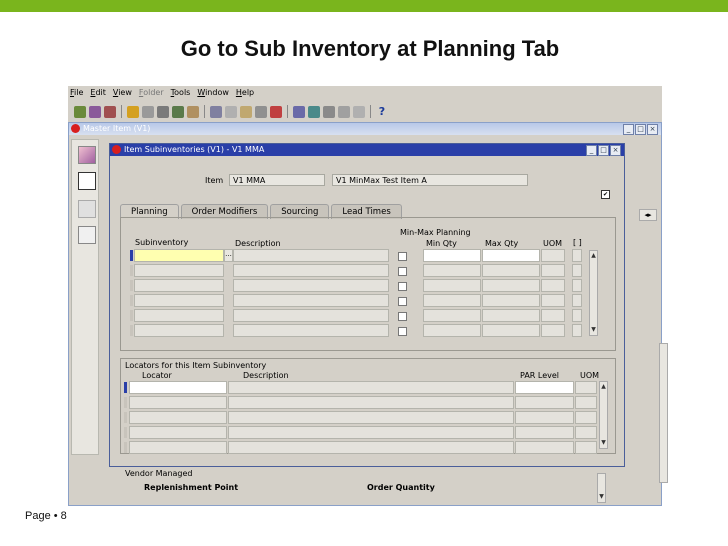 The height and width of the screenshot is (546, 728). What do you see at coordinates (359, 111) in the screenshot?
I see `folder-tools-icon` at bounding box center [359, 111].